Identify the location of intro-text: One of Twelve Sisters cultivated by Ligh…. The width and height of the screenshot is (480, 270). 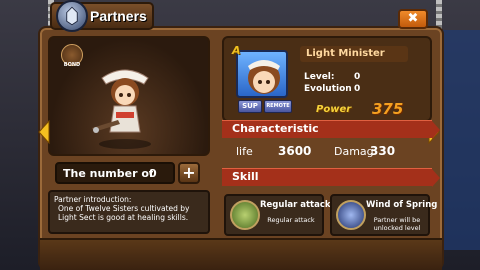
(124, 213).